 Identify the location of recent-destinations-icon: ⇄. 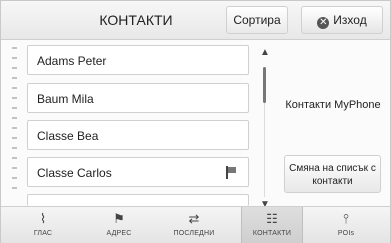
(194, 218).